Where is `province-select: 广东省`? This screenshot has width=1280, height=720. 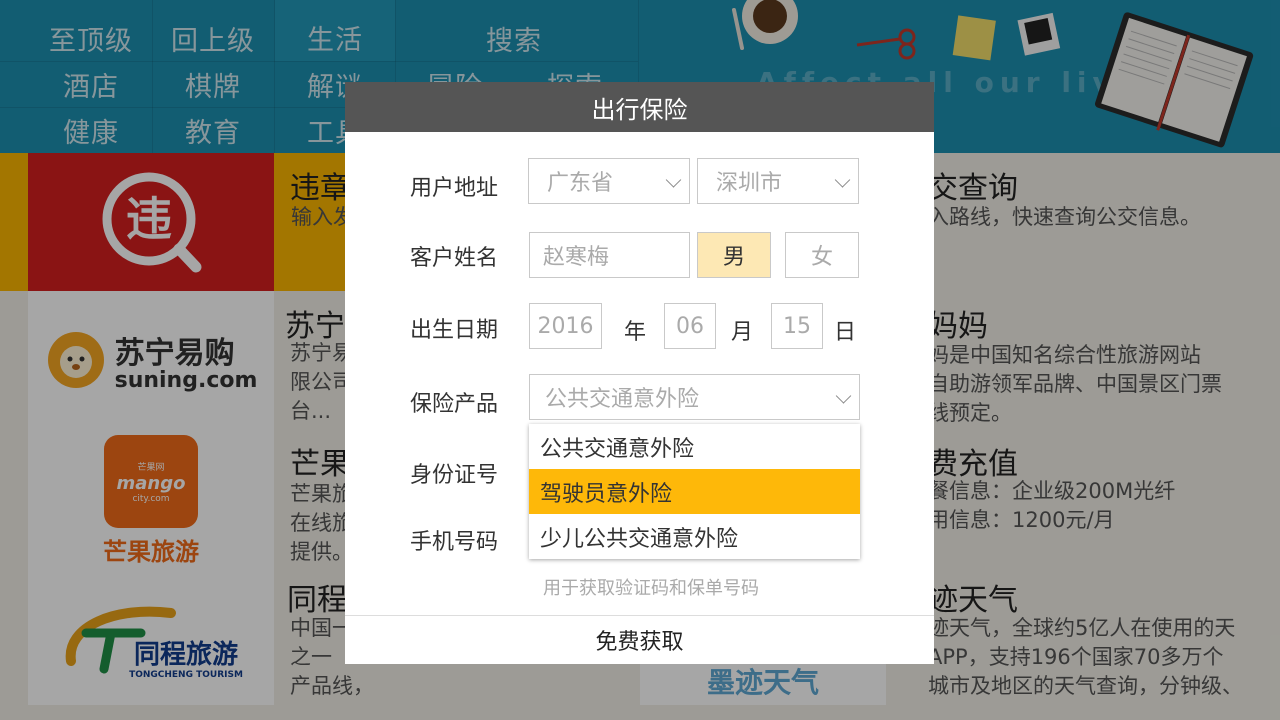
province-select: 广东省 is located at coordinates (609, 181).